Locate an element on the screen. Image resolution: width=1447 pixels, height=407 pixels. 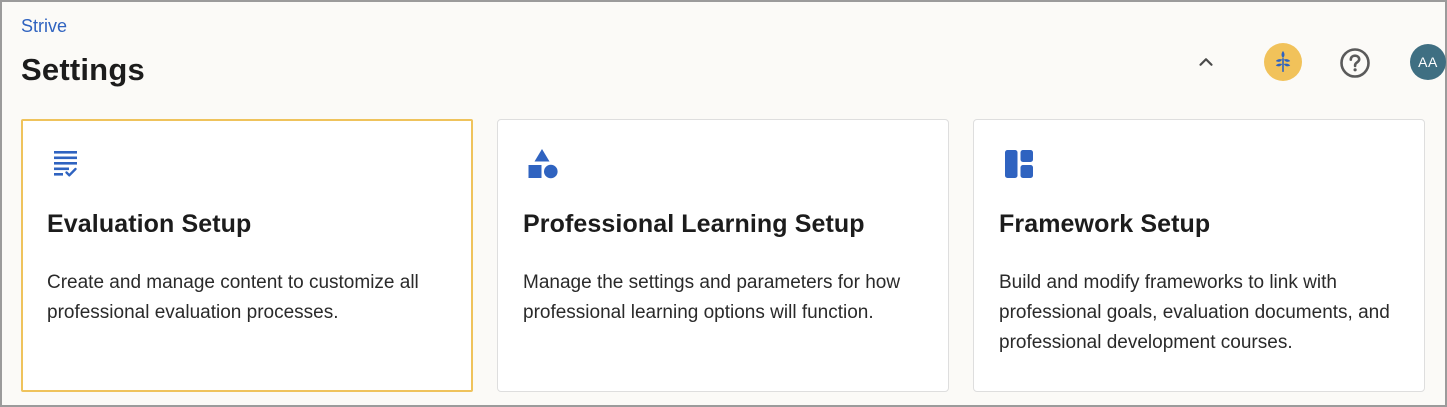
help-button is located at coordinates (1355, 63).